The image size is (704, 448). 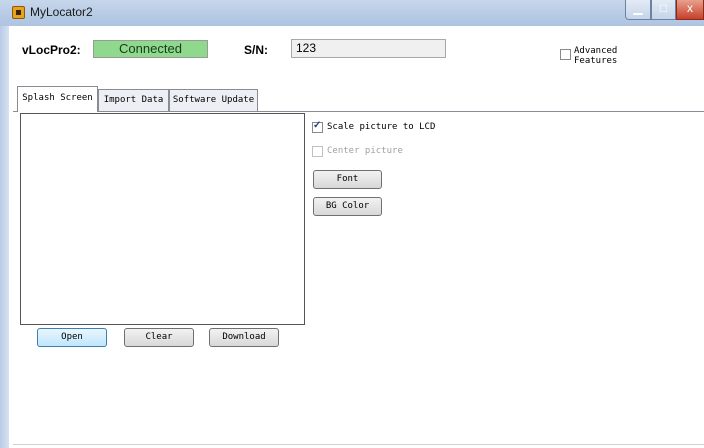 What do you see at coordinates (358, 111) in the screenshot?
I see `tab-strip-line` at bounding box center [358, 111].